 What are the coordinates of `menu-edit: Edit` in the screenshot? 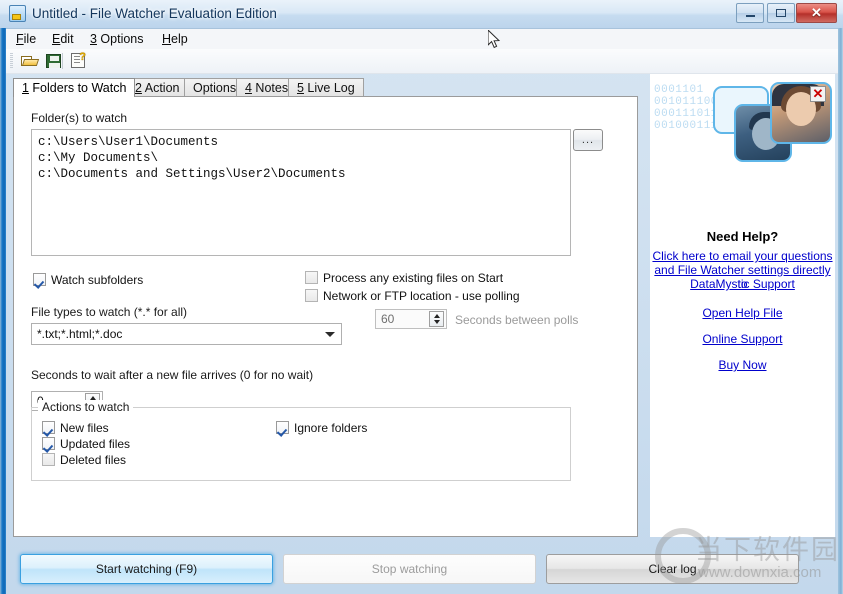 It's located at (63, 39).